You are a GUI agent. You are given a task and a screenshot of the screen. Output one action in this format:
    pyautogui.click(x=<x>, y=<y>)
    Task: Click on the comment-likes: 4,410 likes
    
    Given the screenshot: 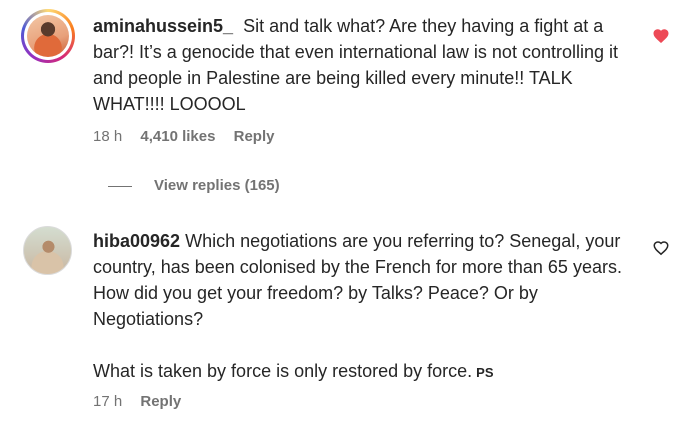 What is the action you would take?
    pyautogui.click(x=177, y=136)
    